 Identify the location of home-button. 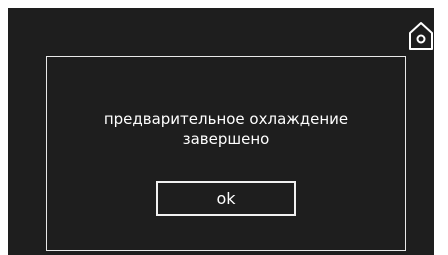
(421, 36).